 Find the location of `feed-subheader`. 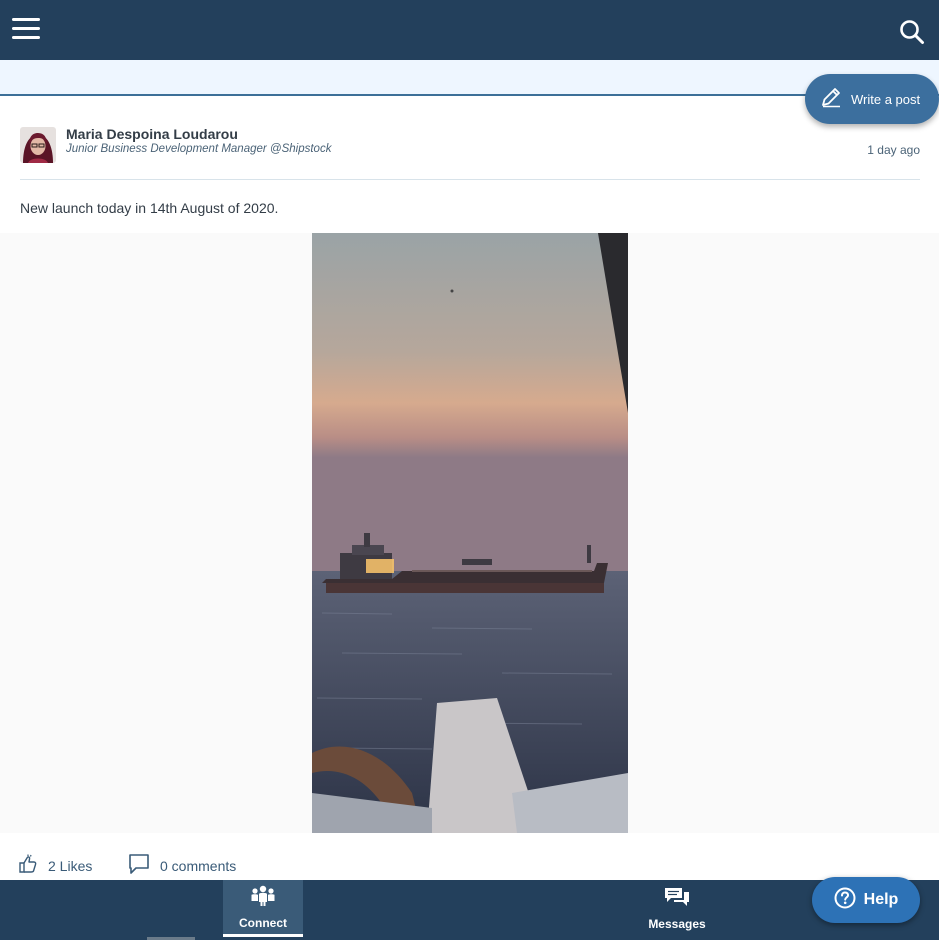

feed-subheader is located at coordinates (469, 78).